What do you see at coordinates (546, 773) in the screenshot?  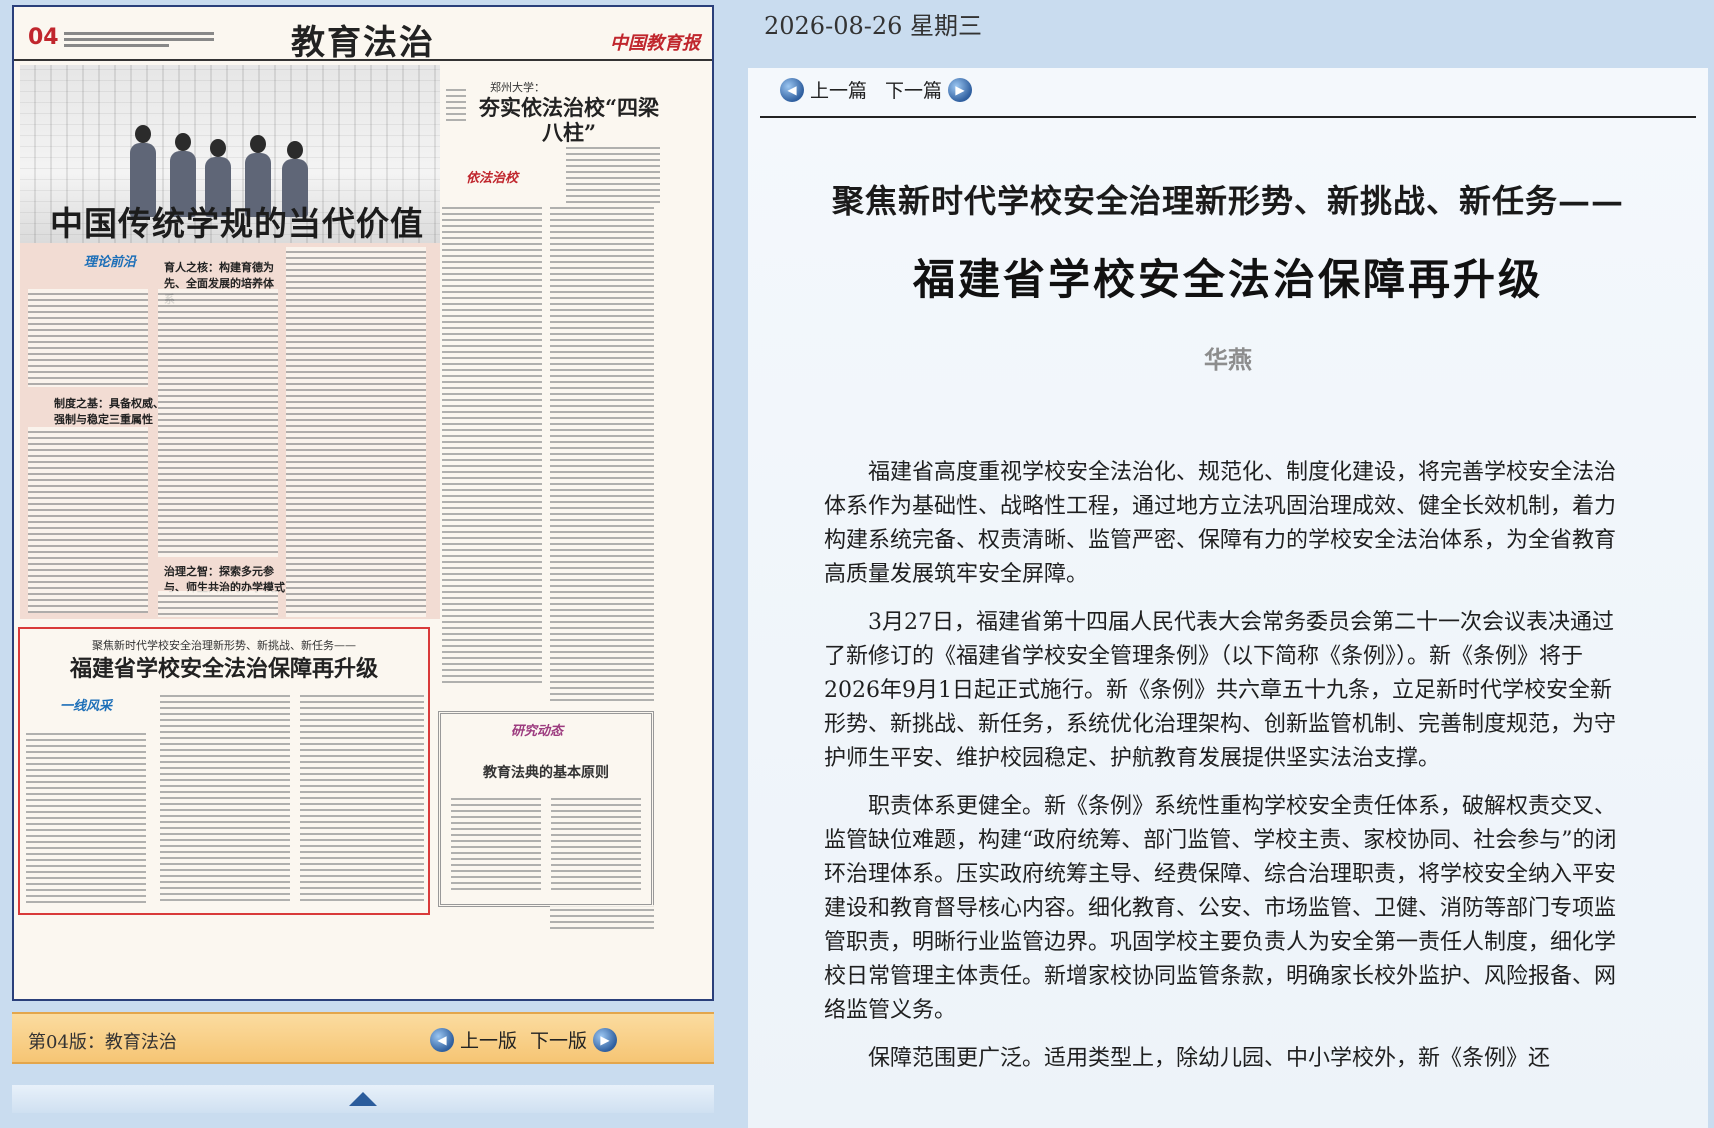 I see `frame-title: 教育法典的基本原则` at bounding box center [546, 773].